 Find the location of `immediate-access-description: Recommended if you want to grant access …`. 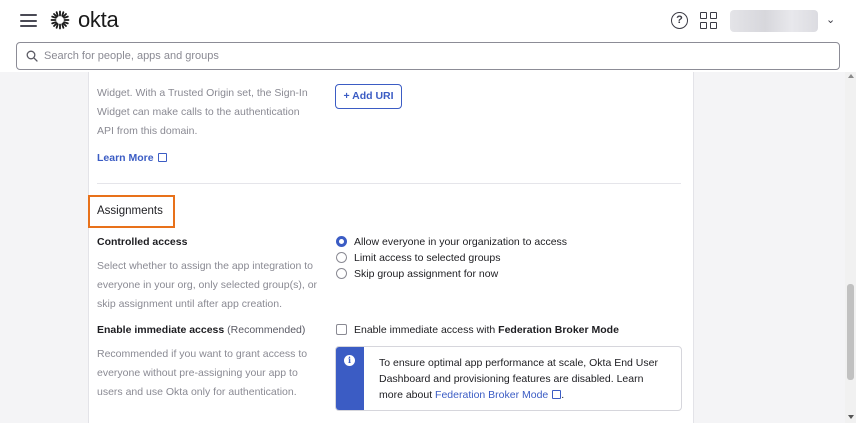

immediate-access-description: Recommended if you want to grant access … is located at coordinates (202, 373).